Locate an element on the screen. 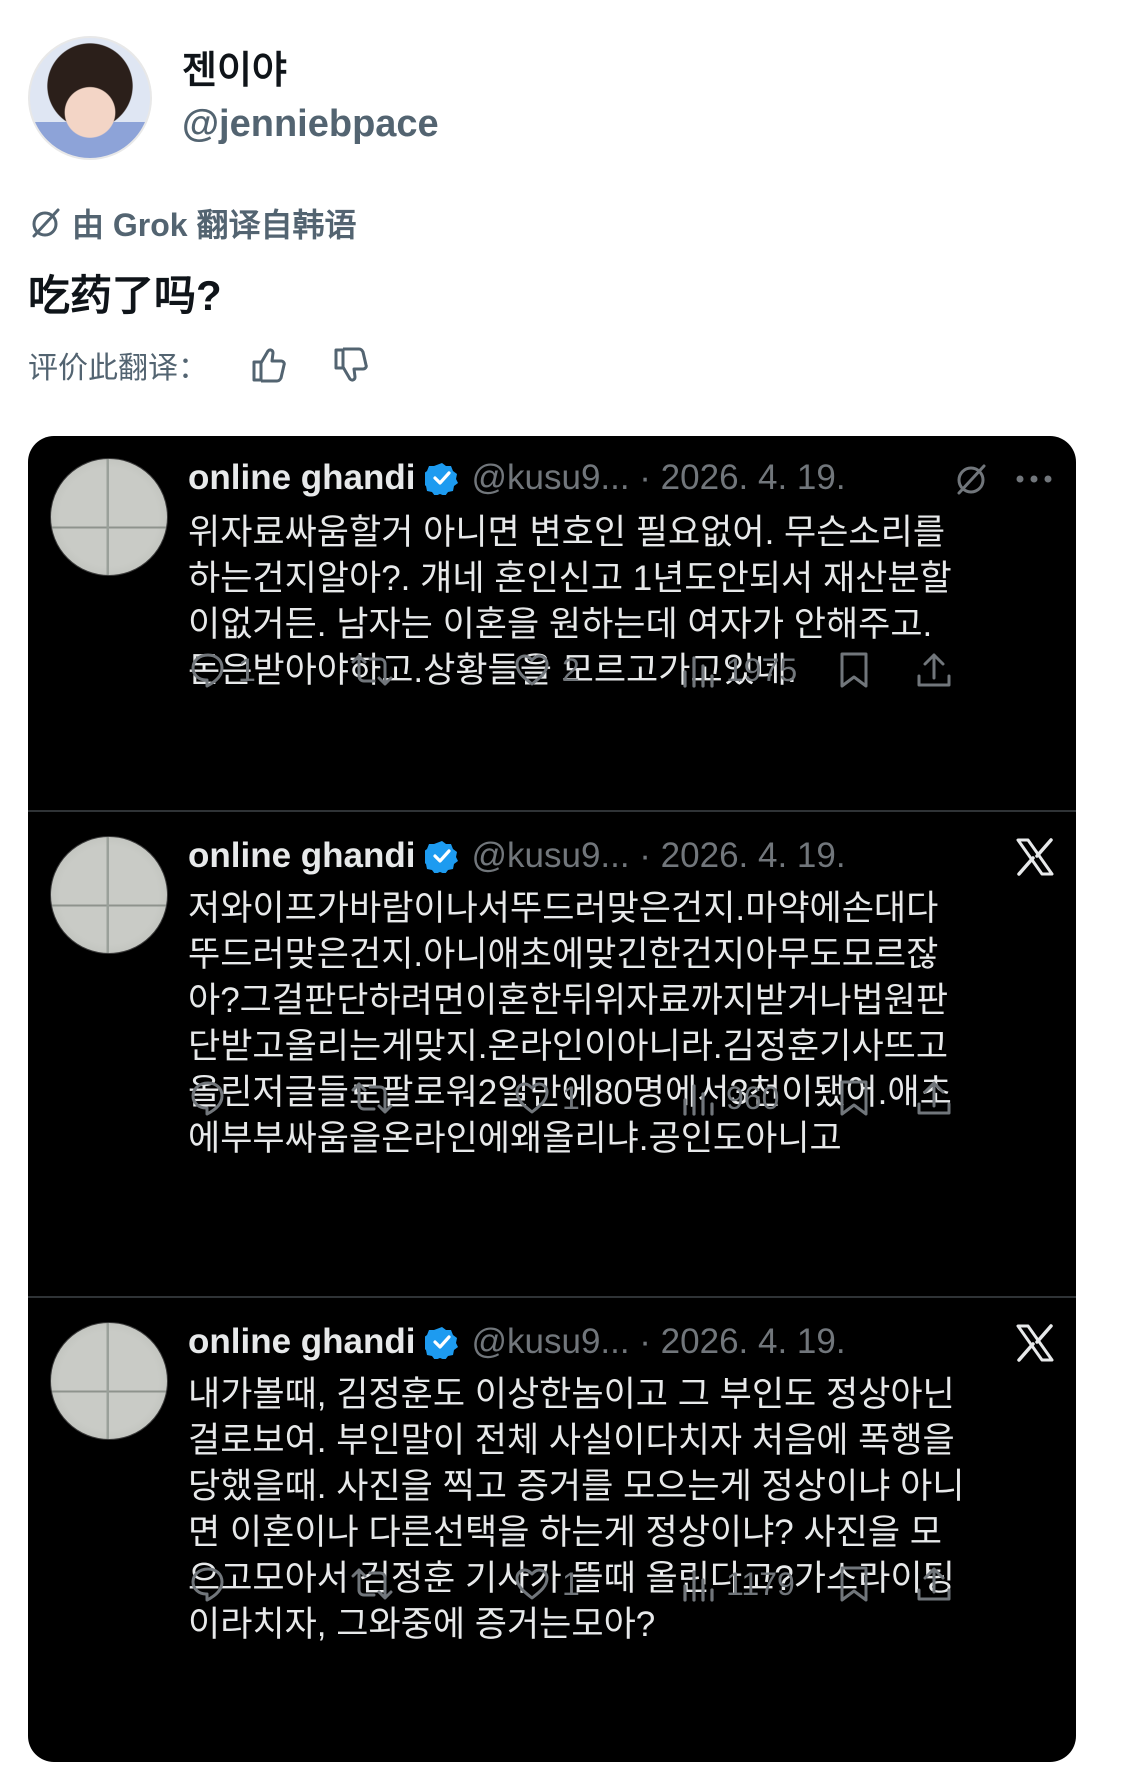 The height and width of the screenshot is (1779, 1125). tweet-actions: 1 960 is located at coordinates (628, 1103).